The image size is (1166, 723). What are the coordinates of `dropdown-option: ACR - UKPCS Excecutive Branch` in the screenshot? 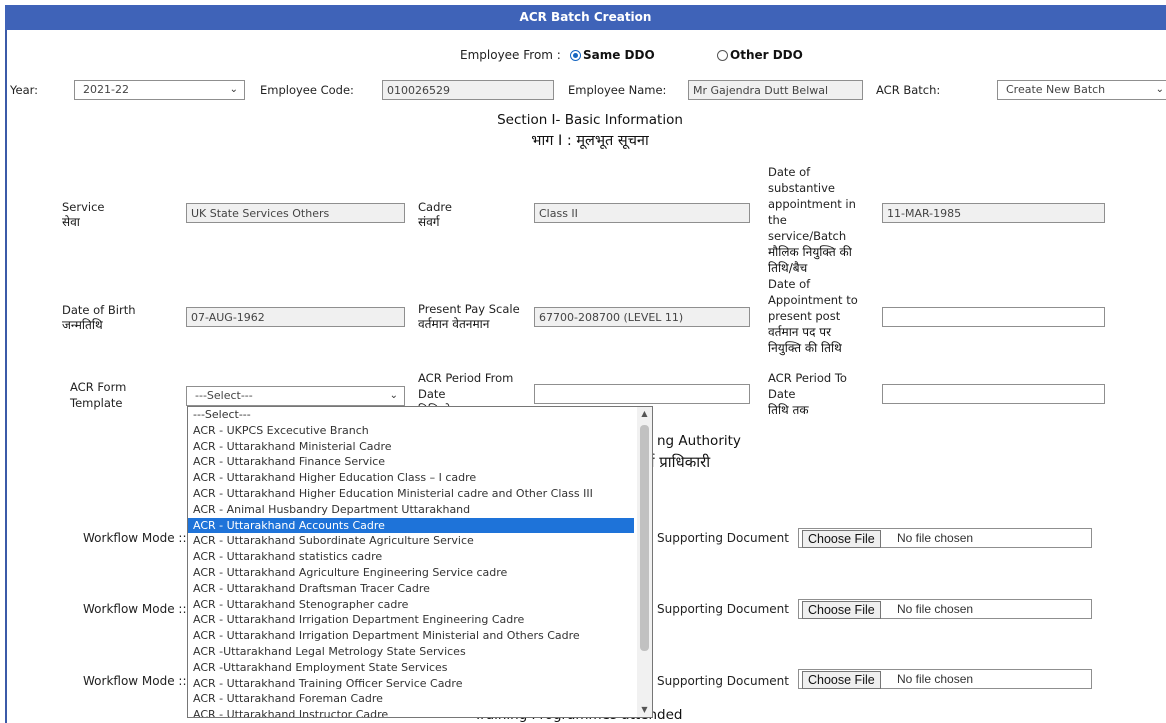 It's located at (411, 431).